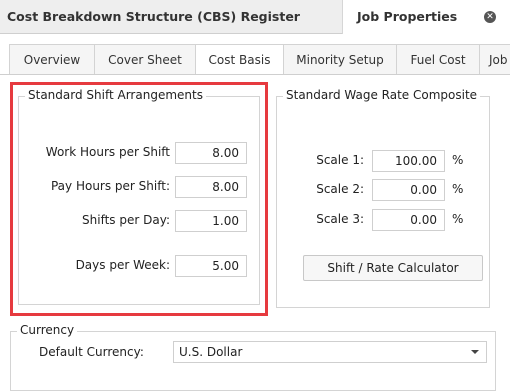  Describe the element at coordinates (122, 265) in the screenshot. I see `days-per-week-label: Days per Week:` at that location.